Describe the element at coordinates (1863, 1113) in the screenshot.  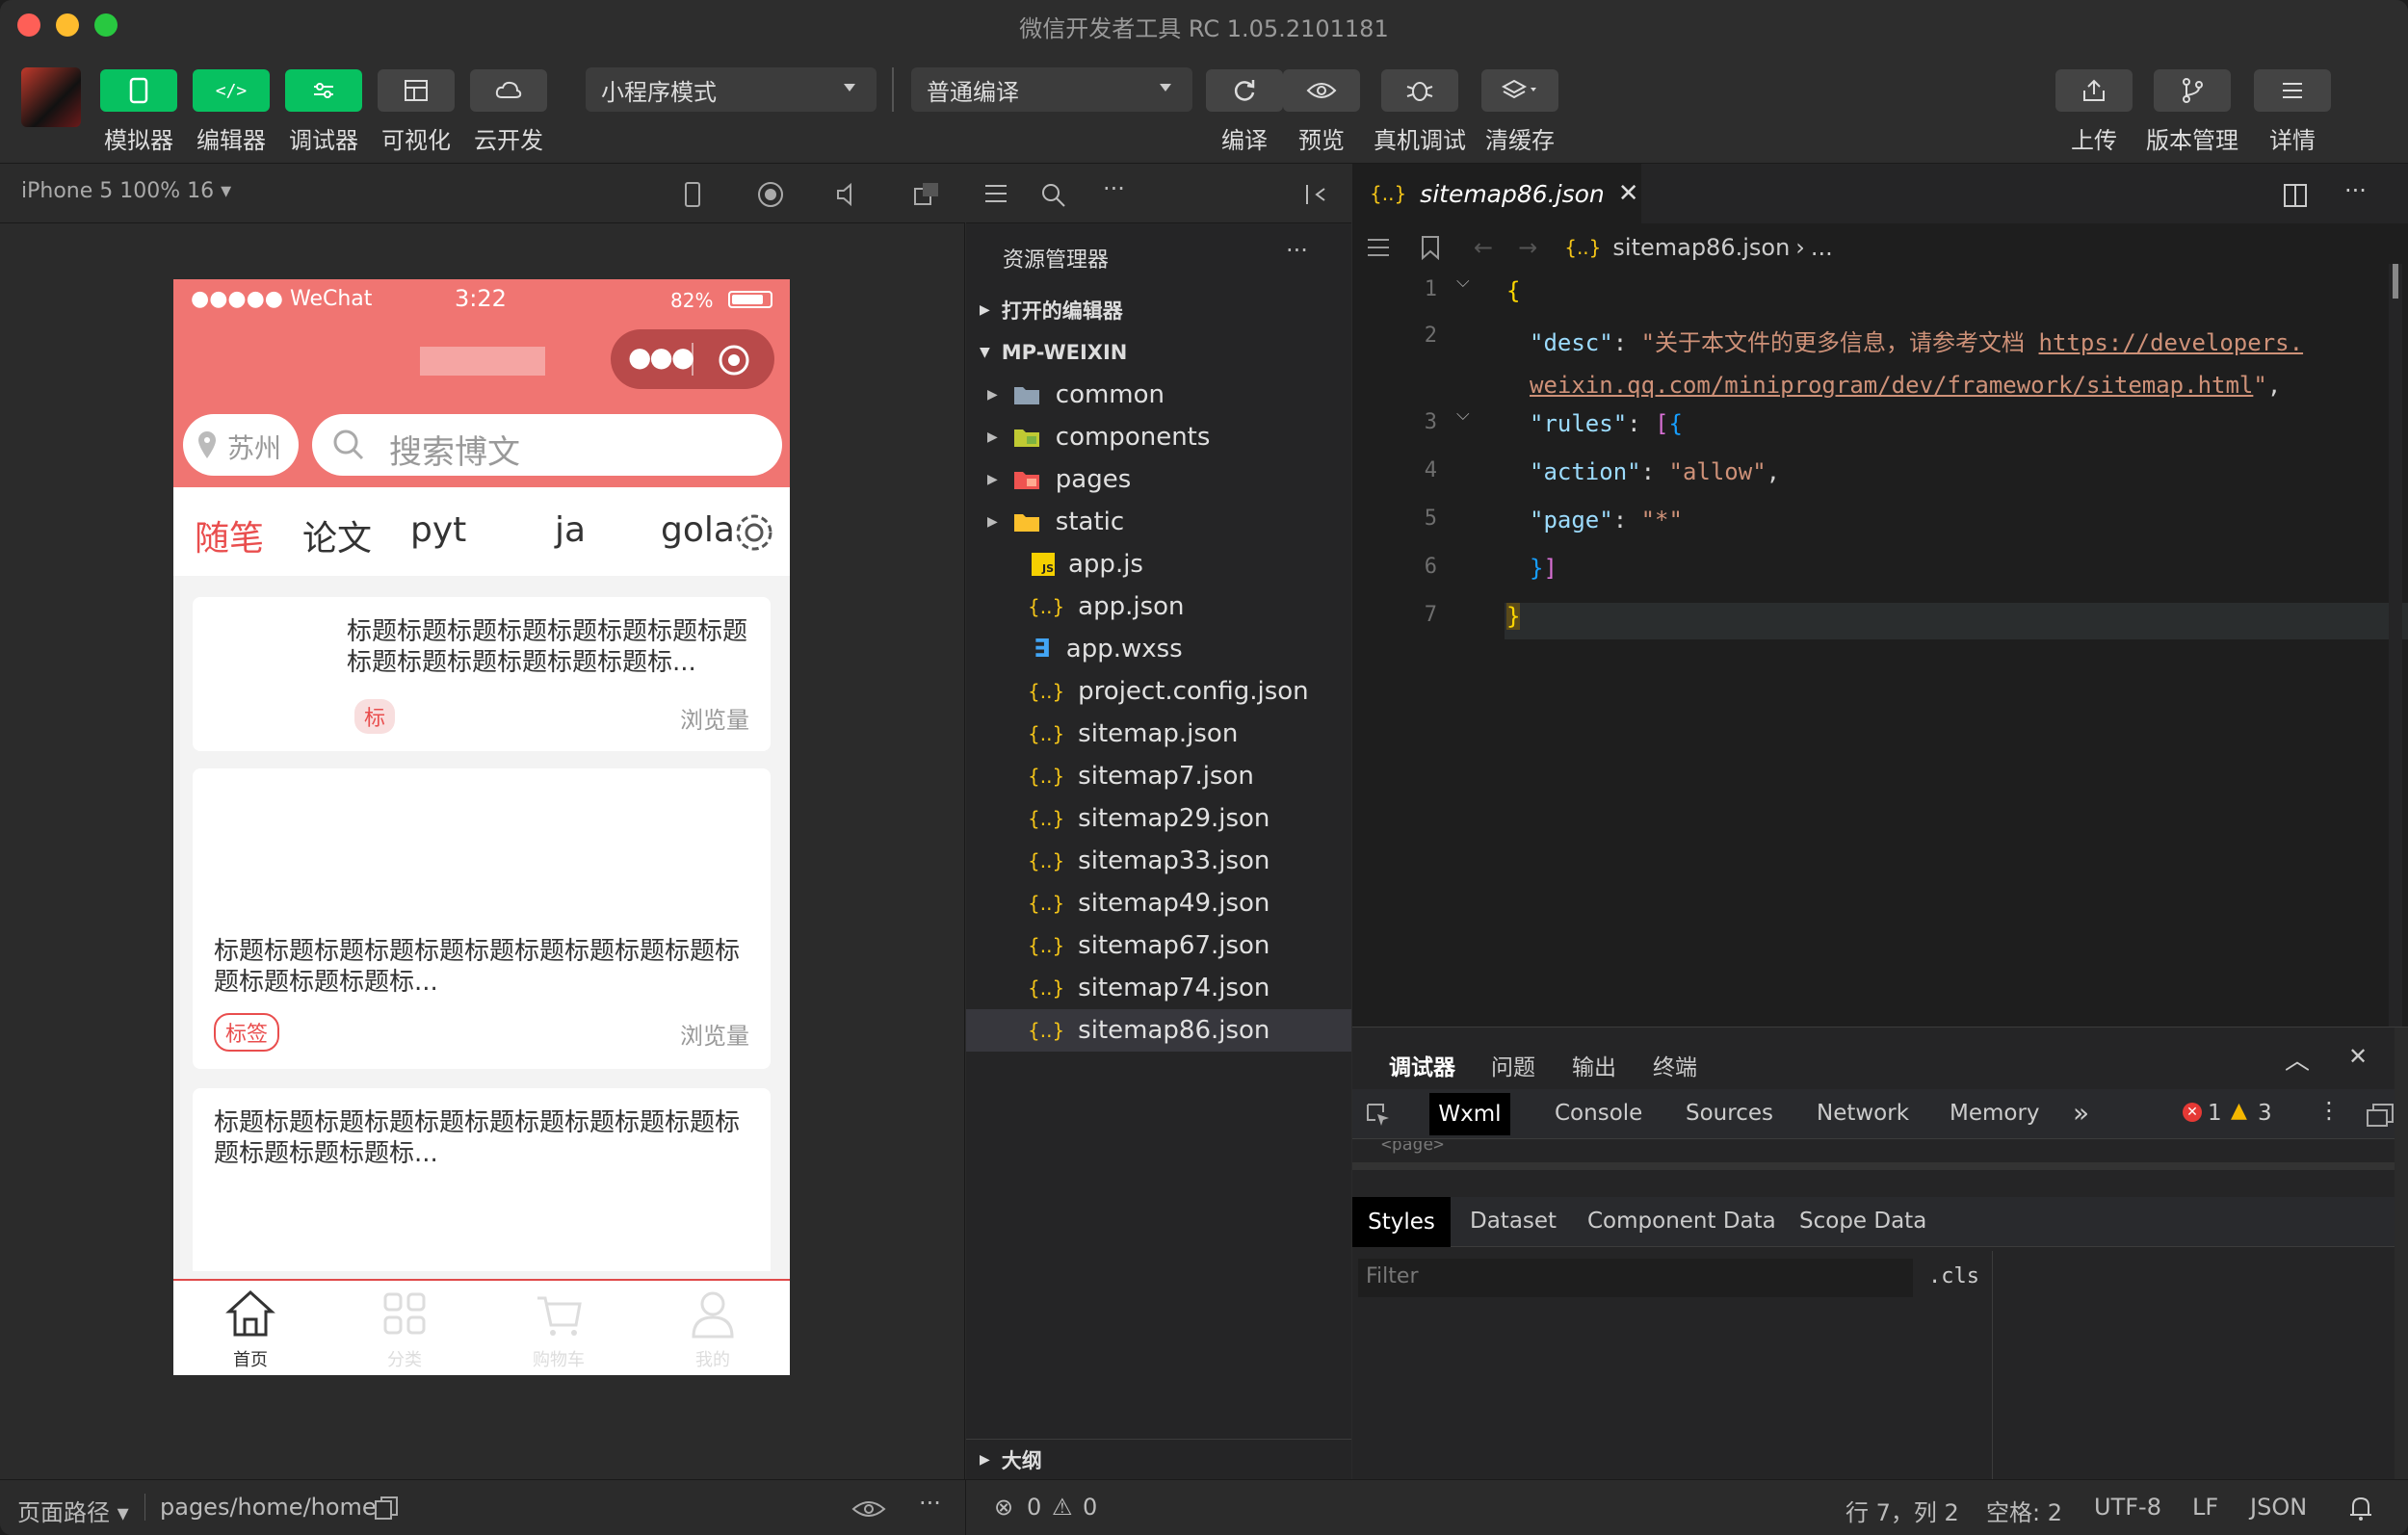
I see `devtab-network: Network` at that location.